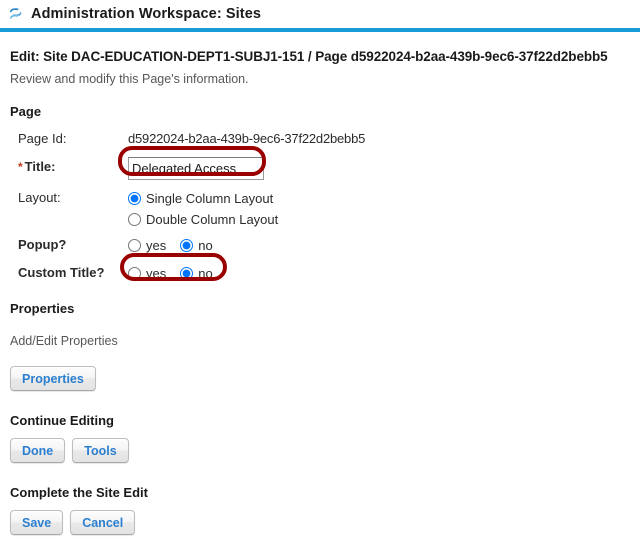  I want to click on layout-label: Layout:, so click(39, 197).